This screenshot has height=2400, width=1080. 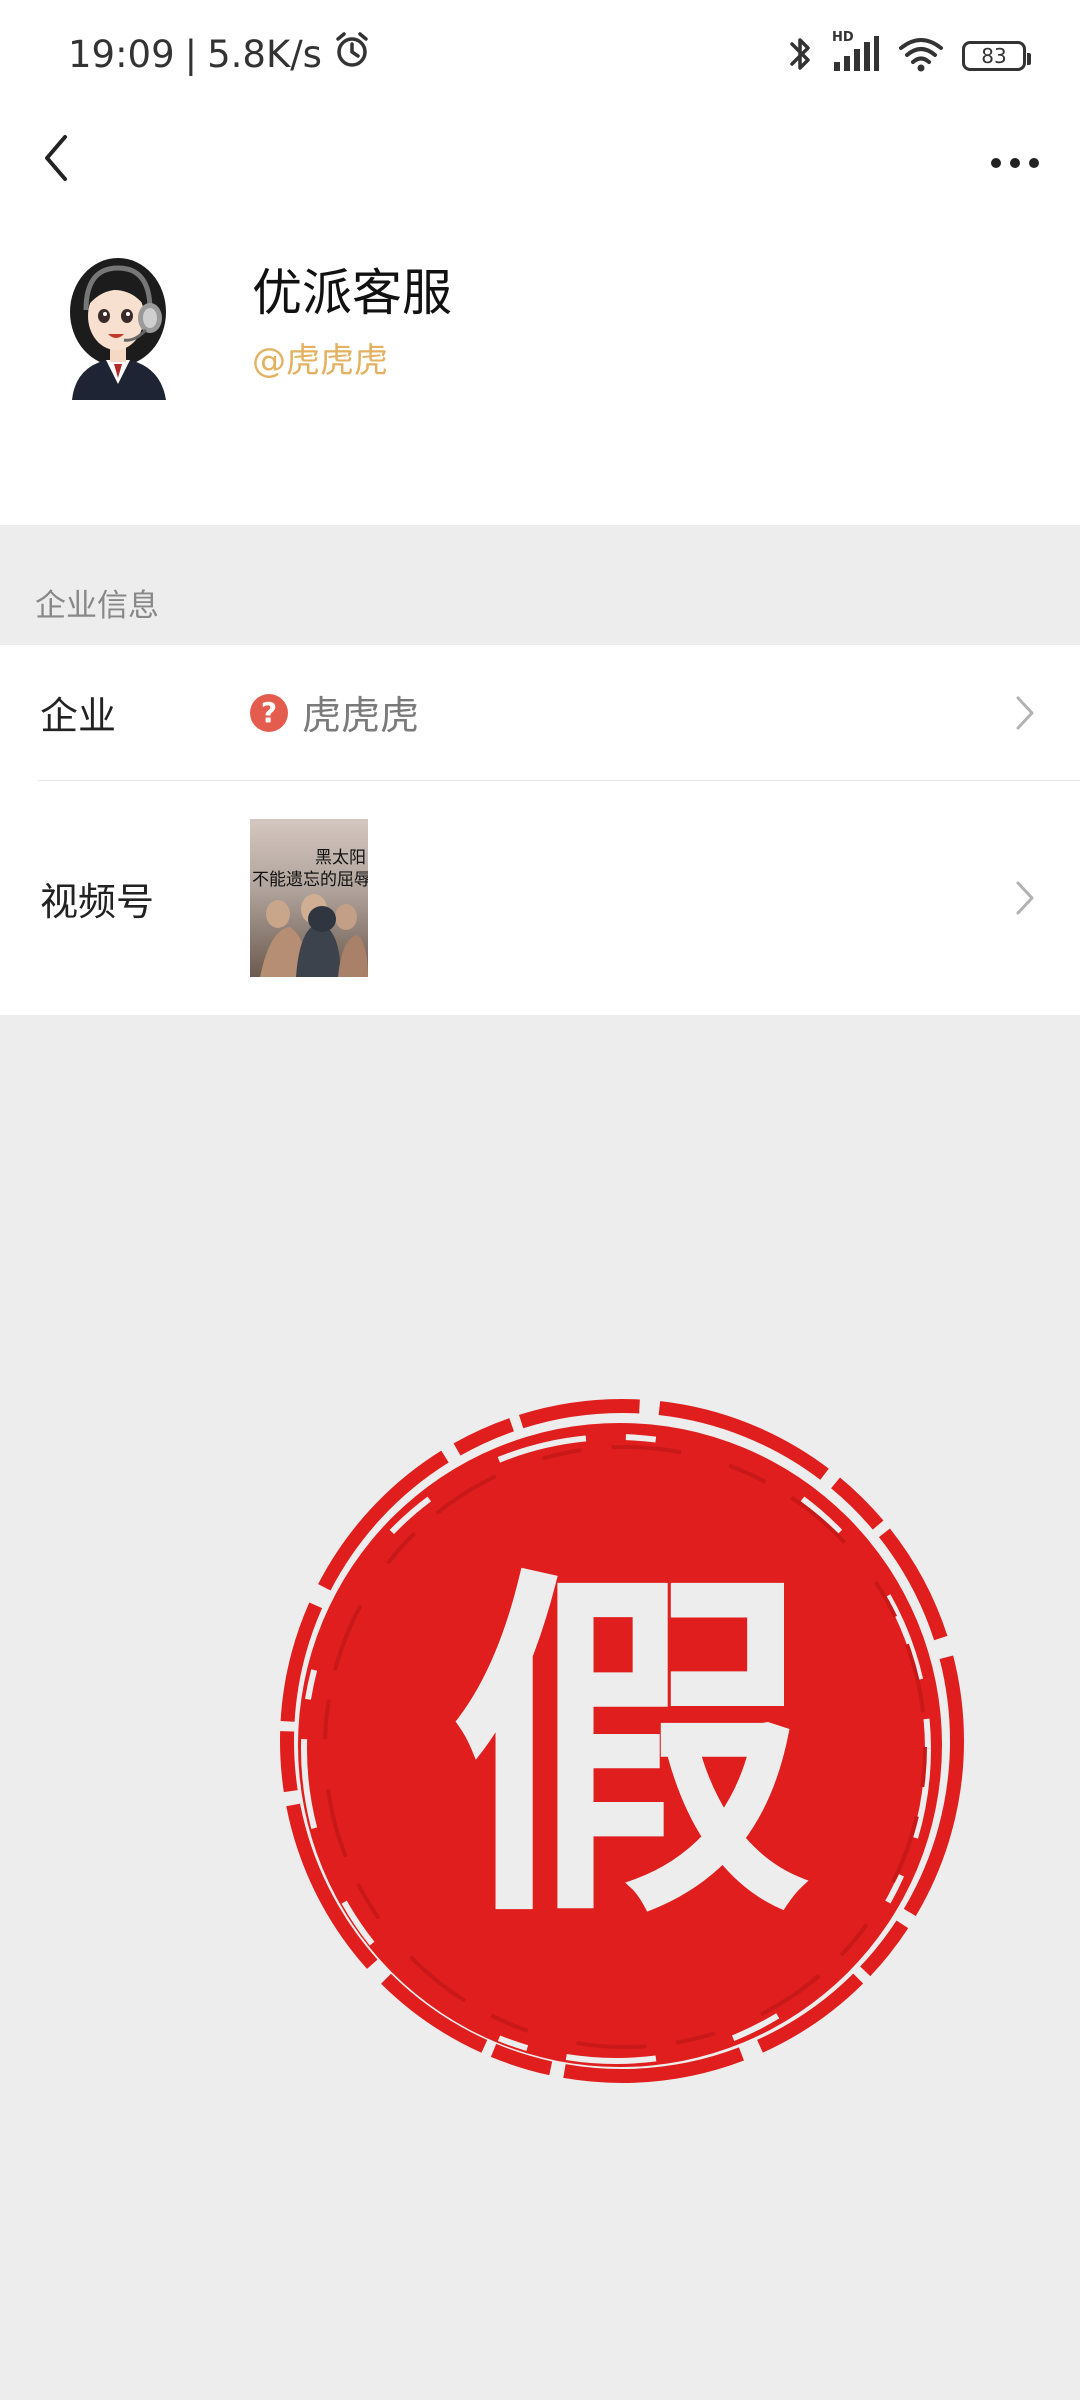 I want to click on section-title: 企业信息, so click(x=97, y=606).